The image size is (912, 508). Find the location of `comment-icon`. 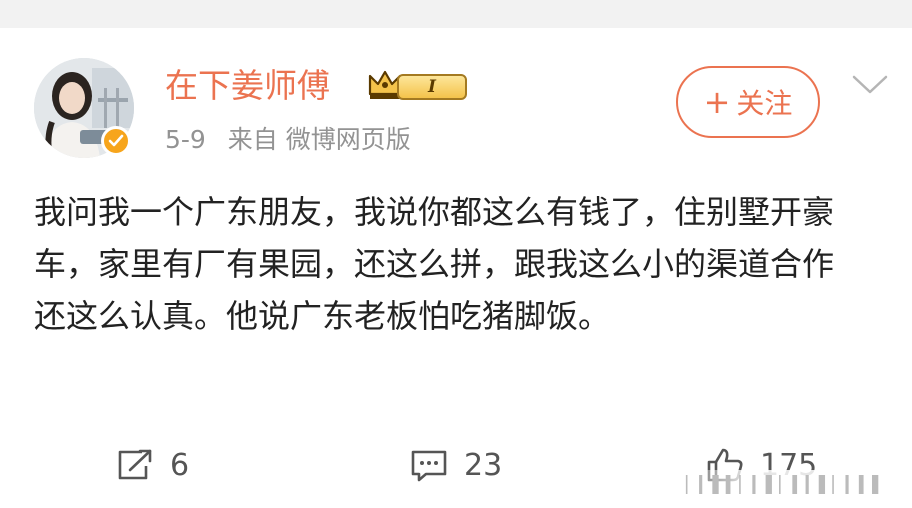

comment-icon is located at coordinates (429, 466).